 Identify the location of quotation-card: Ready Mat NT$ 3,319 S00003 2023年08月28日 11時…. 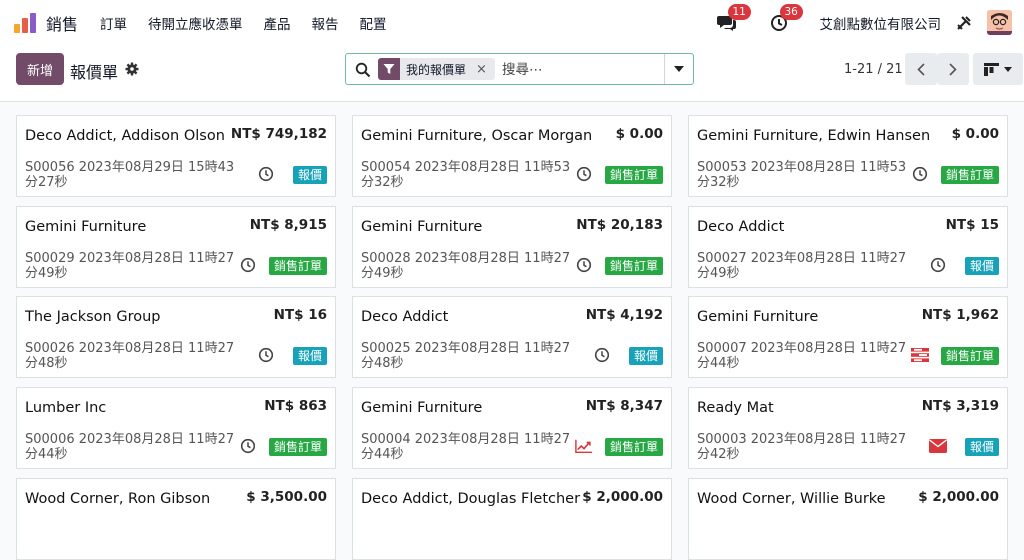
(848, 428).